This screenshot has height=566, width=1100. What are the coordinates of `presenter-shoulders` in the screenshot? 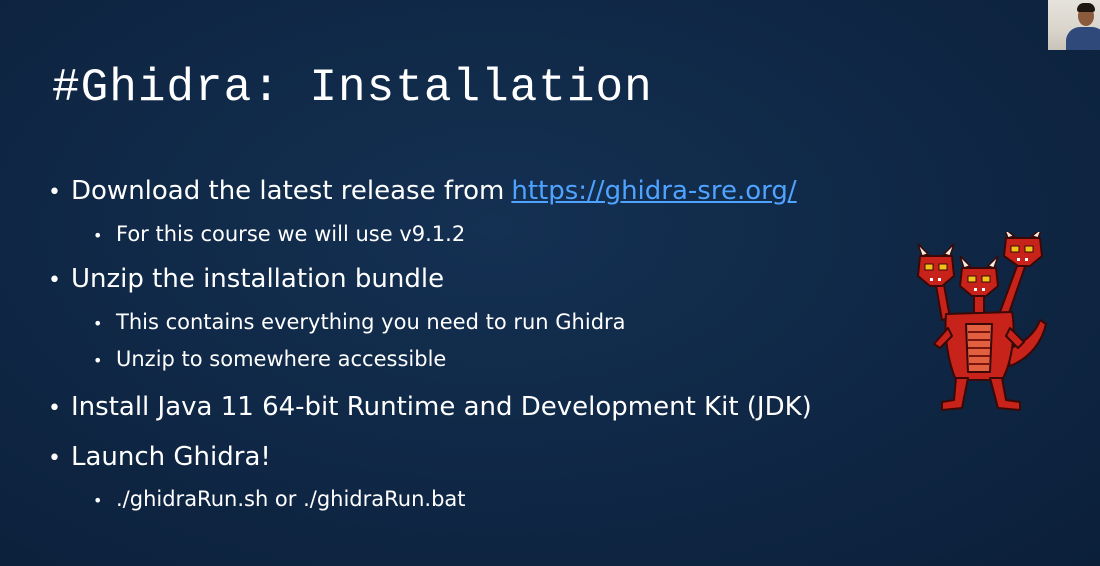 It's located at (1083, 38).